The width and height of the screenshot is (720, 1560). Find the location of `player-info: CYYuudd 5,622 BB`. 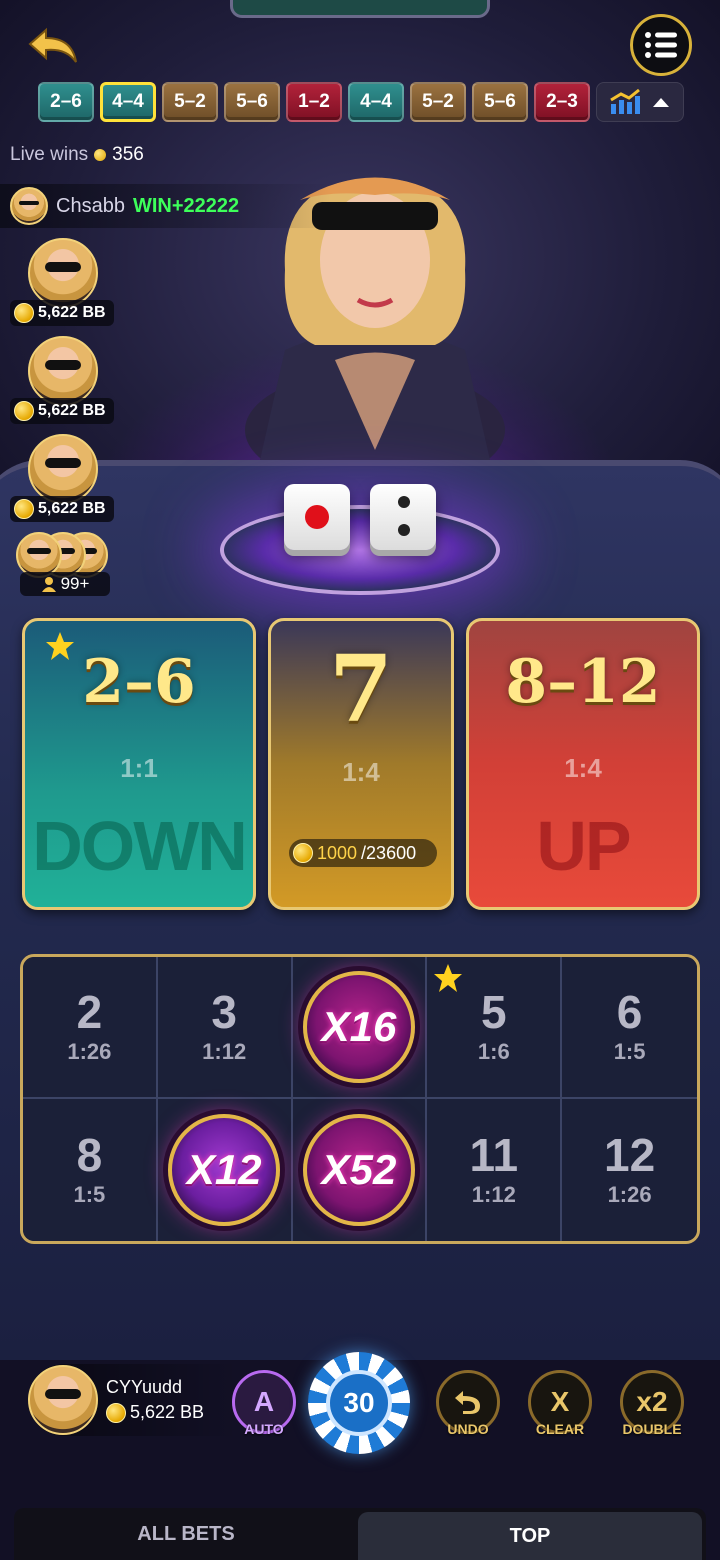

player-info: CYYuudd 5,622 BB is located at coordinates (133, 1400).